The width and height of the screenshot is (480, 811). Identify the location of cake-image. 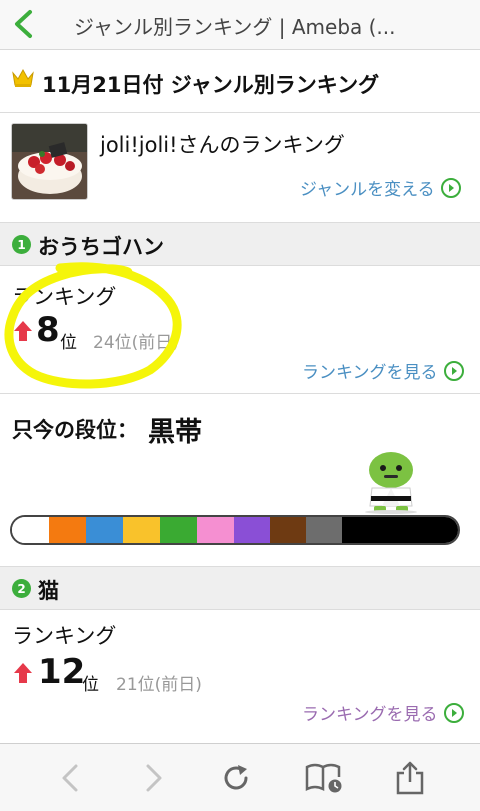
(49, 161).